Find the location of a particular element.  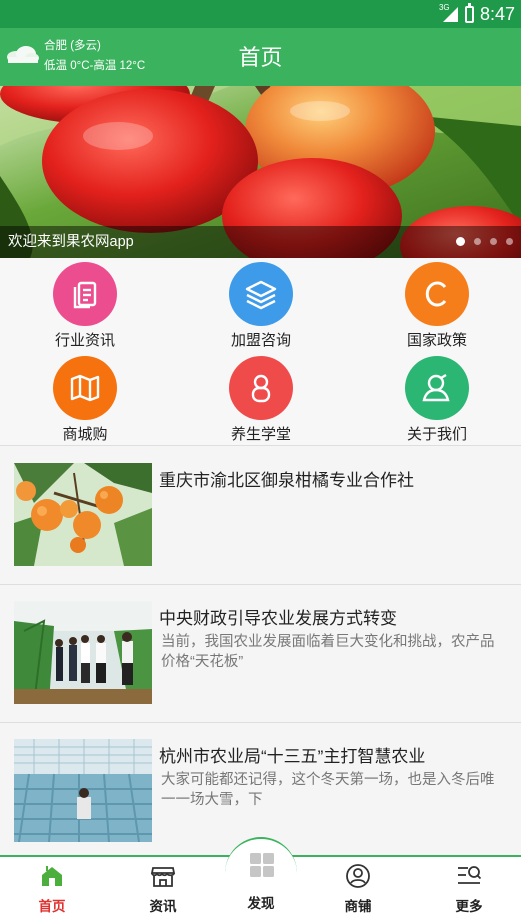

grid-item-franchise: 加盟咨询 is located at coordinates (261, 306).